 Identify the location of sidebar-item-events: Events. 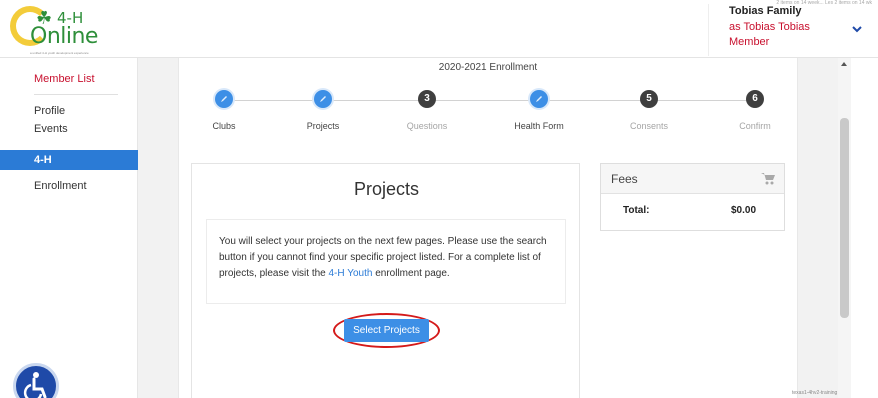
(51, 129).